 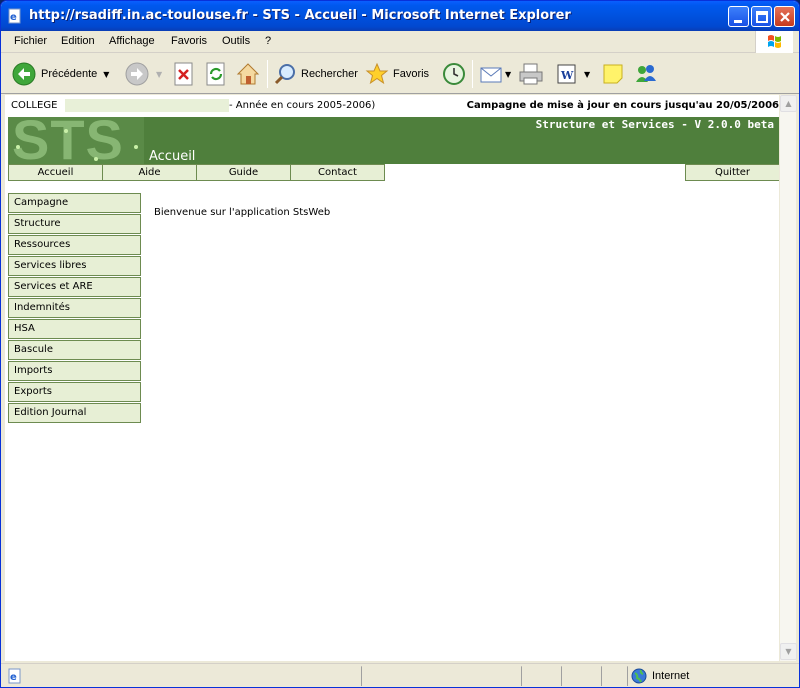 What do you see at coordinates (788, 103) in the screenshot?
I see `scroll-up-icon: ▲` at bounding box center [788, 103].